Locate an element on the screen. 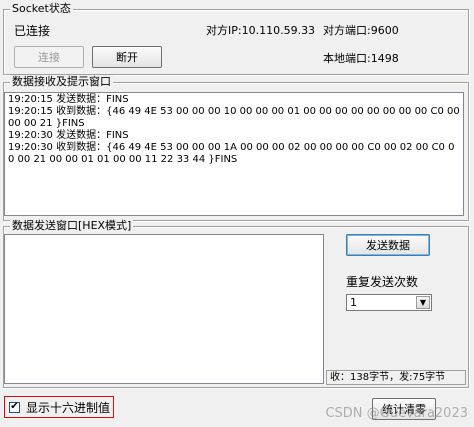 The image size is (474, 427). remote-port-label: 对方端口:9600 is located at coordinates (361, 30).